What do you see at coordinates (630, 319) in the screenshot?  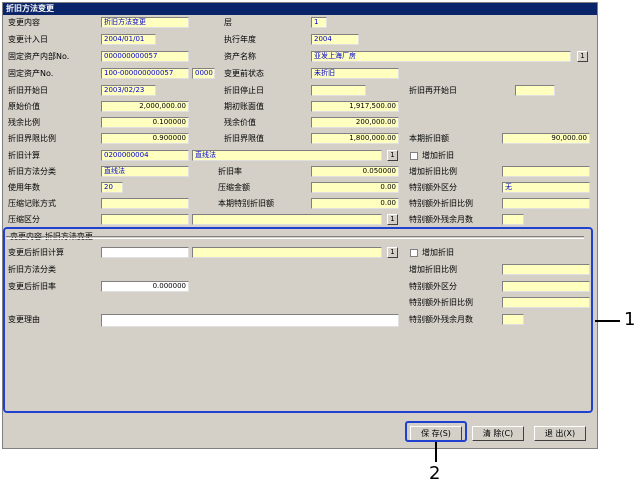 I see `callout-1-number: 1` at bounding box center [630, 319].